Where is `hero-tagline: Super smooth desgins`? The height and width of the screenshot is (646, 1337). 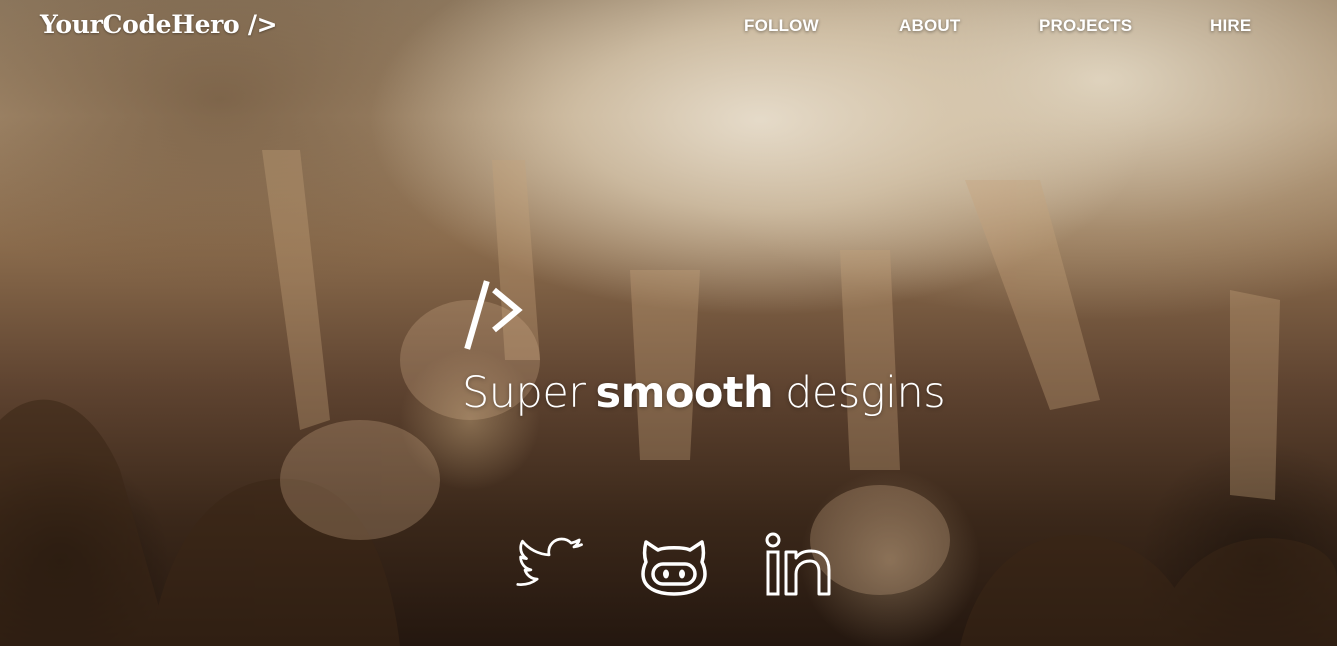 hero-tagline: Super smooth desgins is located at coordinates (704, 393).